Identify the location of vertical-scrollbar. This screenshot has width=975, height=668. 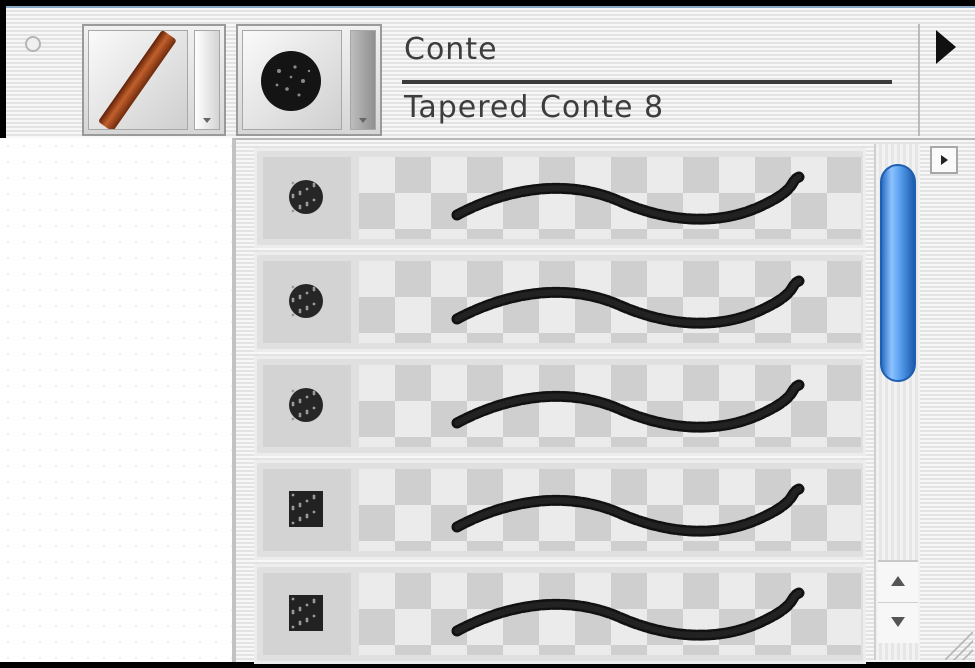
(897, 402).